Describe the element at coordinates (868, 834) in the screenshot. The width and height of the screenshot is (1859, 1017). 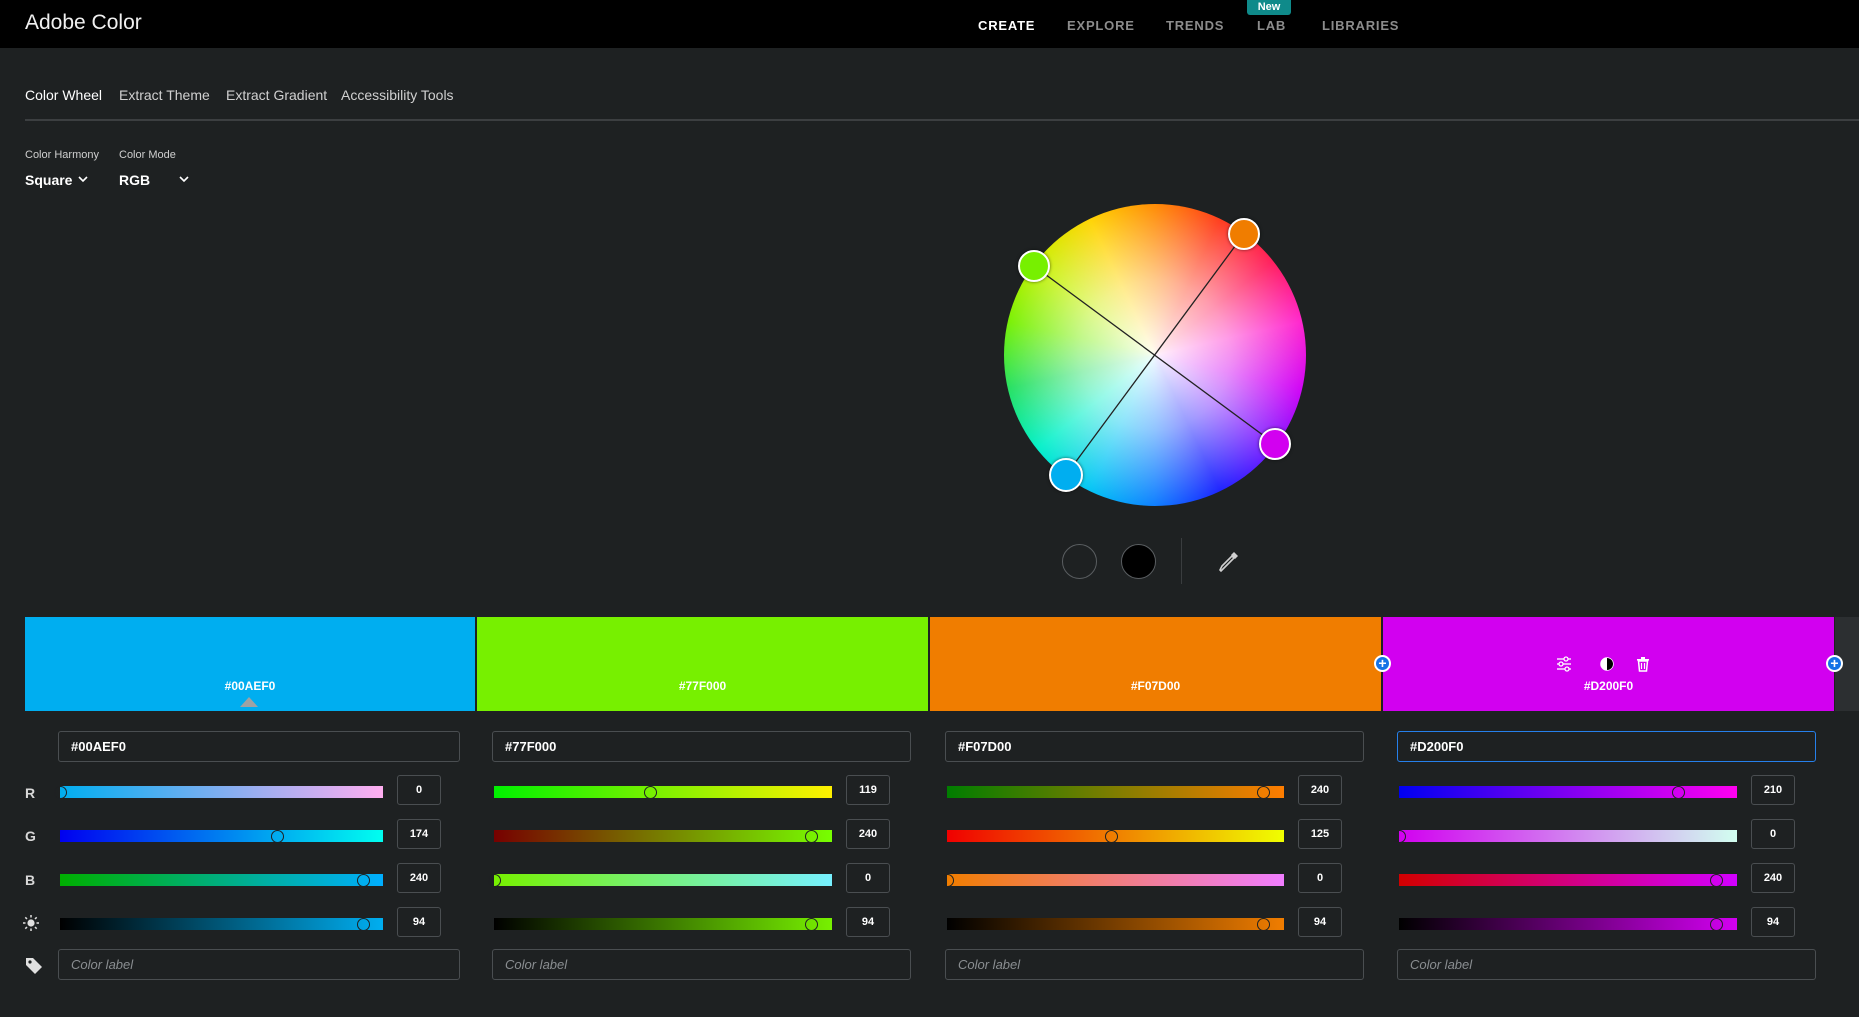
I see `g-value: 240` at that location.